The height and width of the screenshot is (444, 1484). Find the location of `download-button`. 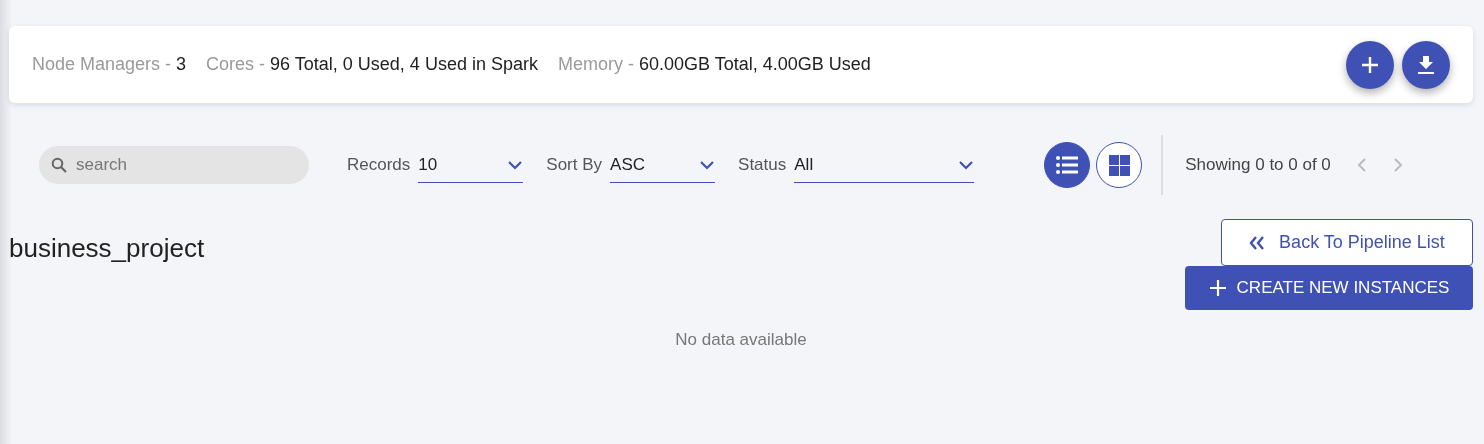

download-button is located at coordinates (1426, 64).